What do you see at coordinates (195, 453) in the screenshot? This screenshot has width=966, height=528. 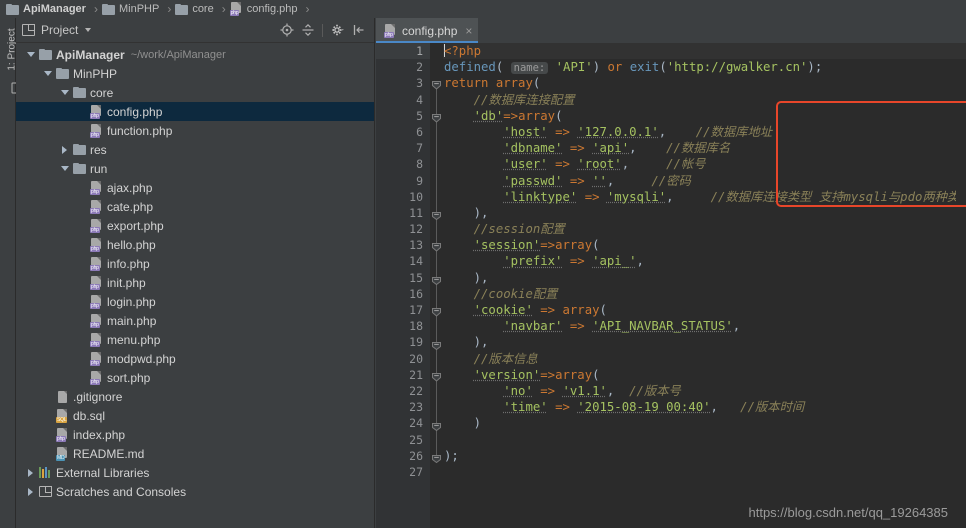 I see `tree-item-readme-md: MD README.md` at bounding box center [195, 453].